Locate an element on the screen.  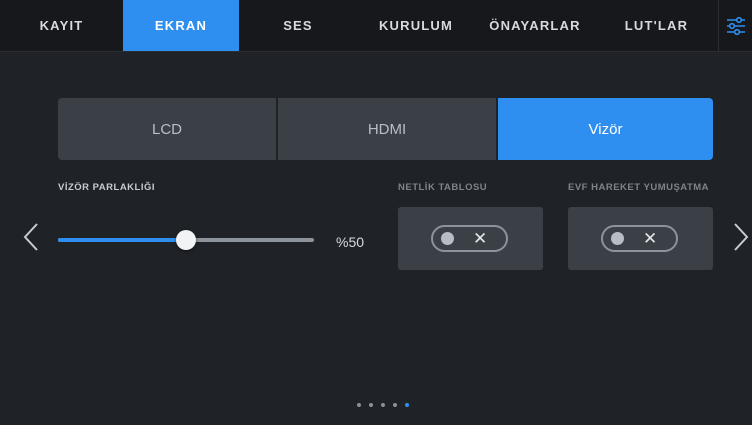
tab-label: KAYIT is located at coordinates (61, 25).